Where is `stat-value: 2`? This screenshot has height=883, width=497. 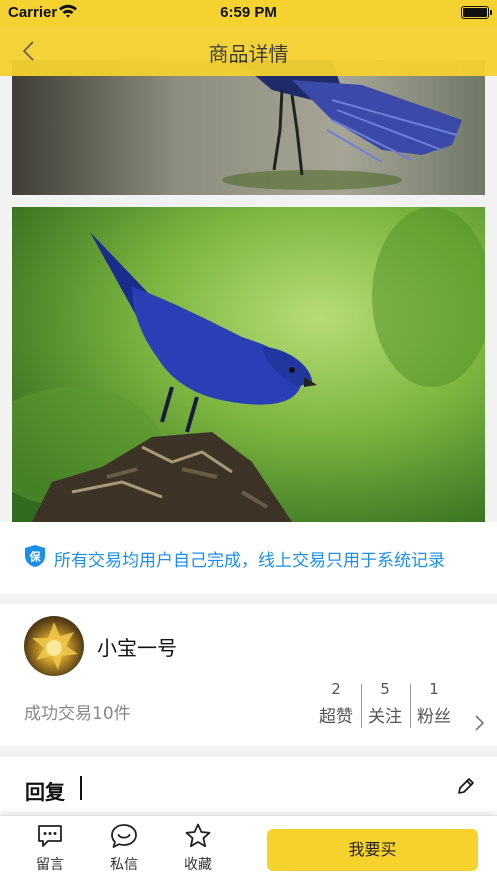
stat-value: 2 is located at coordinates (336, 689).